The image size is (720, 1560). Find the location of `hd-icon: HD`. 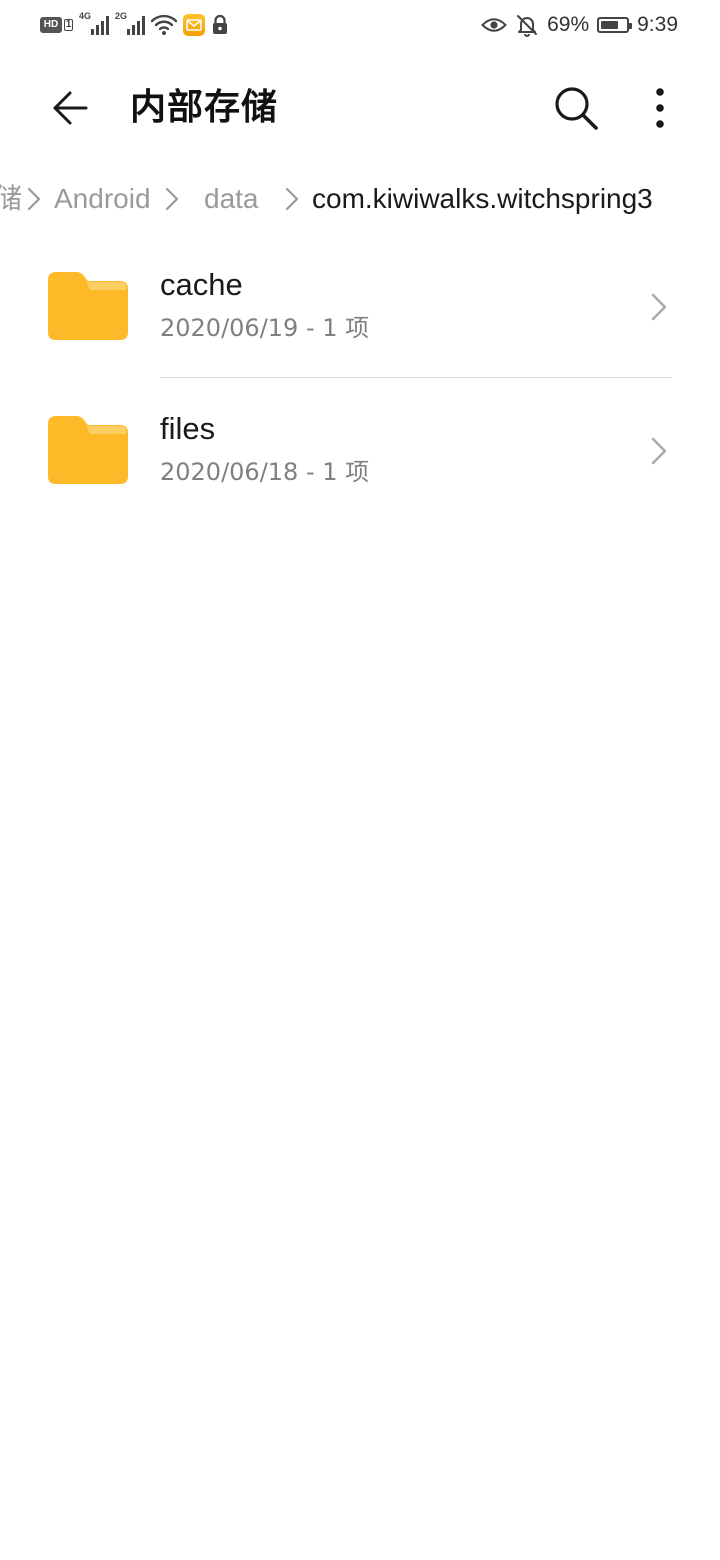

hd-icon: HD is located at coordinates (51, 25).